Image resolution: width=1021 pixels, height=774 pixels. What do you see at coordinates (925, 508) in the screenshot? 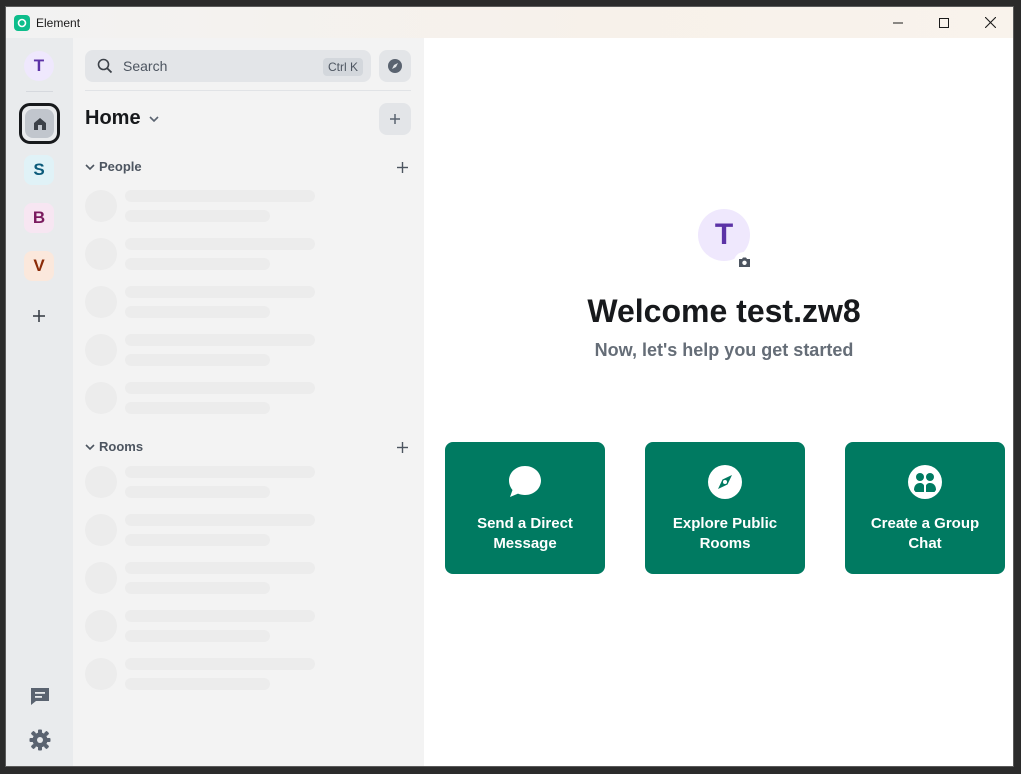
I see `create-group-chat-button: Create a Group Chat` at bounding box center [925, 508].